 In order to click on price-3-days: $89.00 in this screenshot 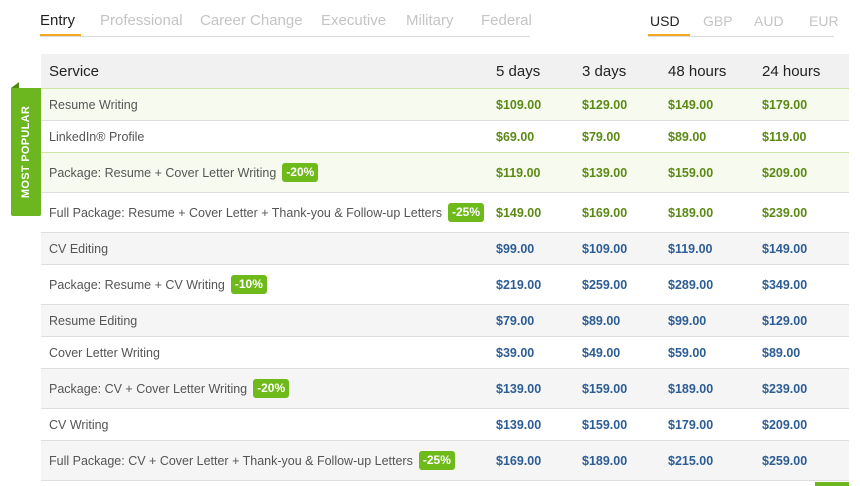, I will do `click(601, 320)`.